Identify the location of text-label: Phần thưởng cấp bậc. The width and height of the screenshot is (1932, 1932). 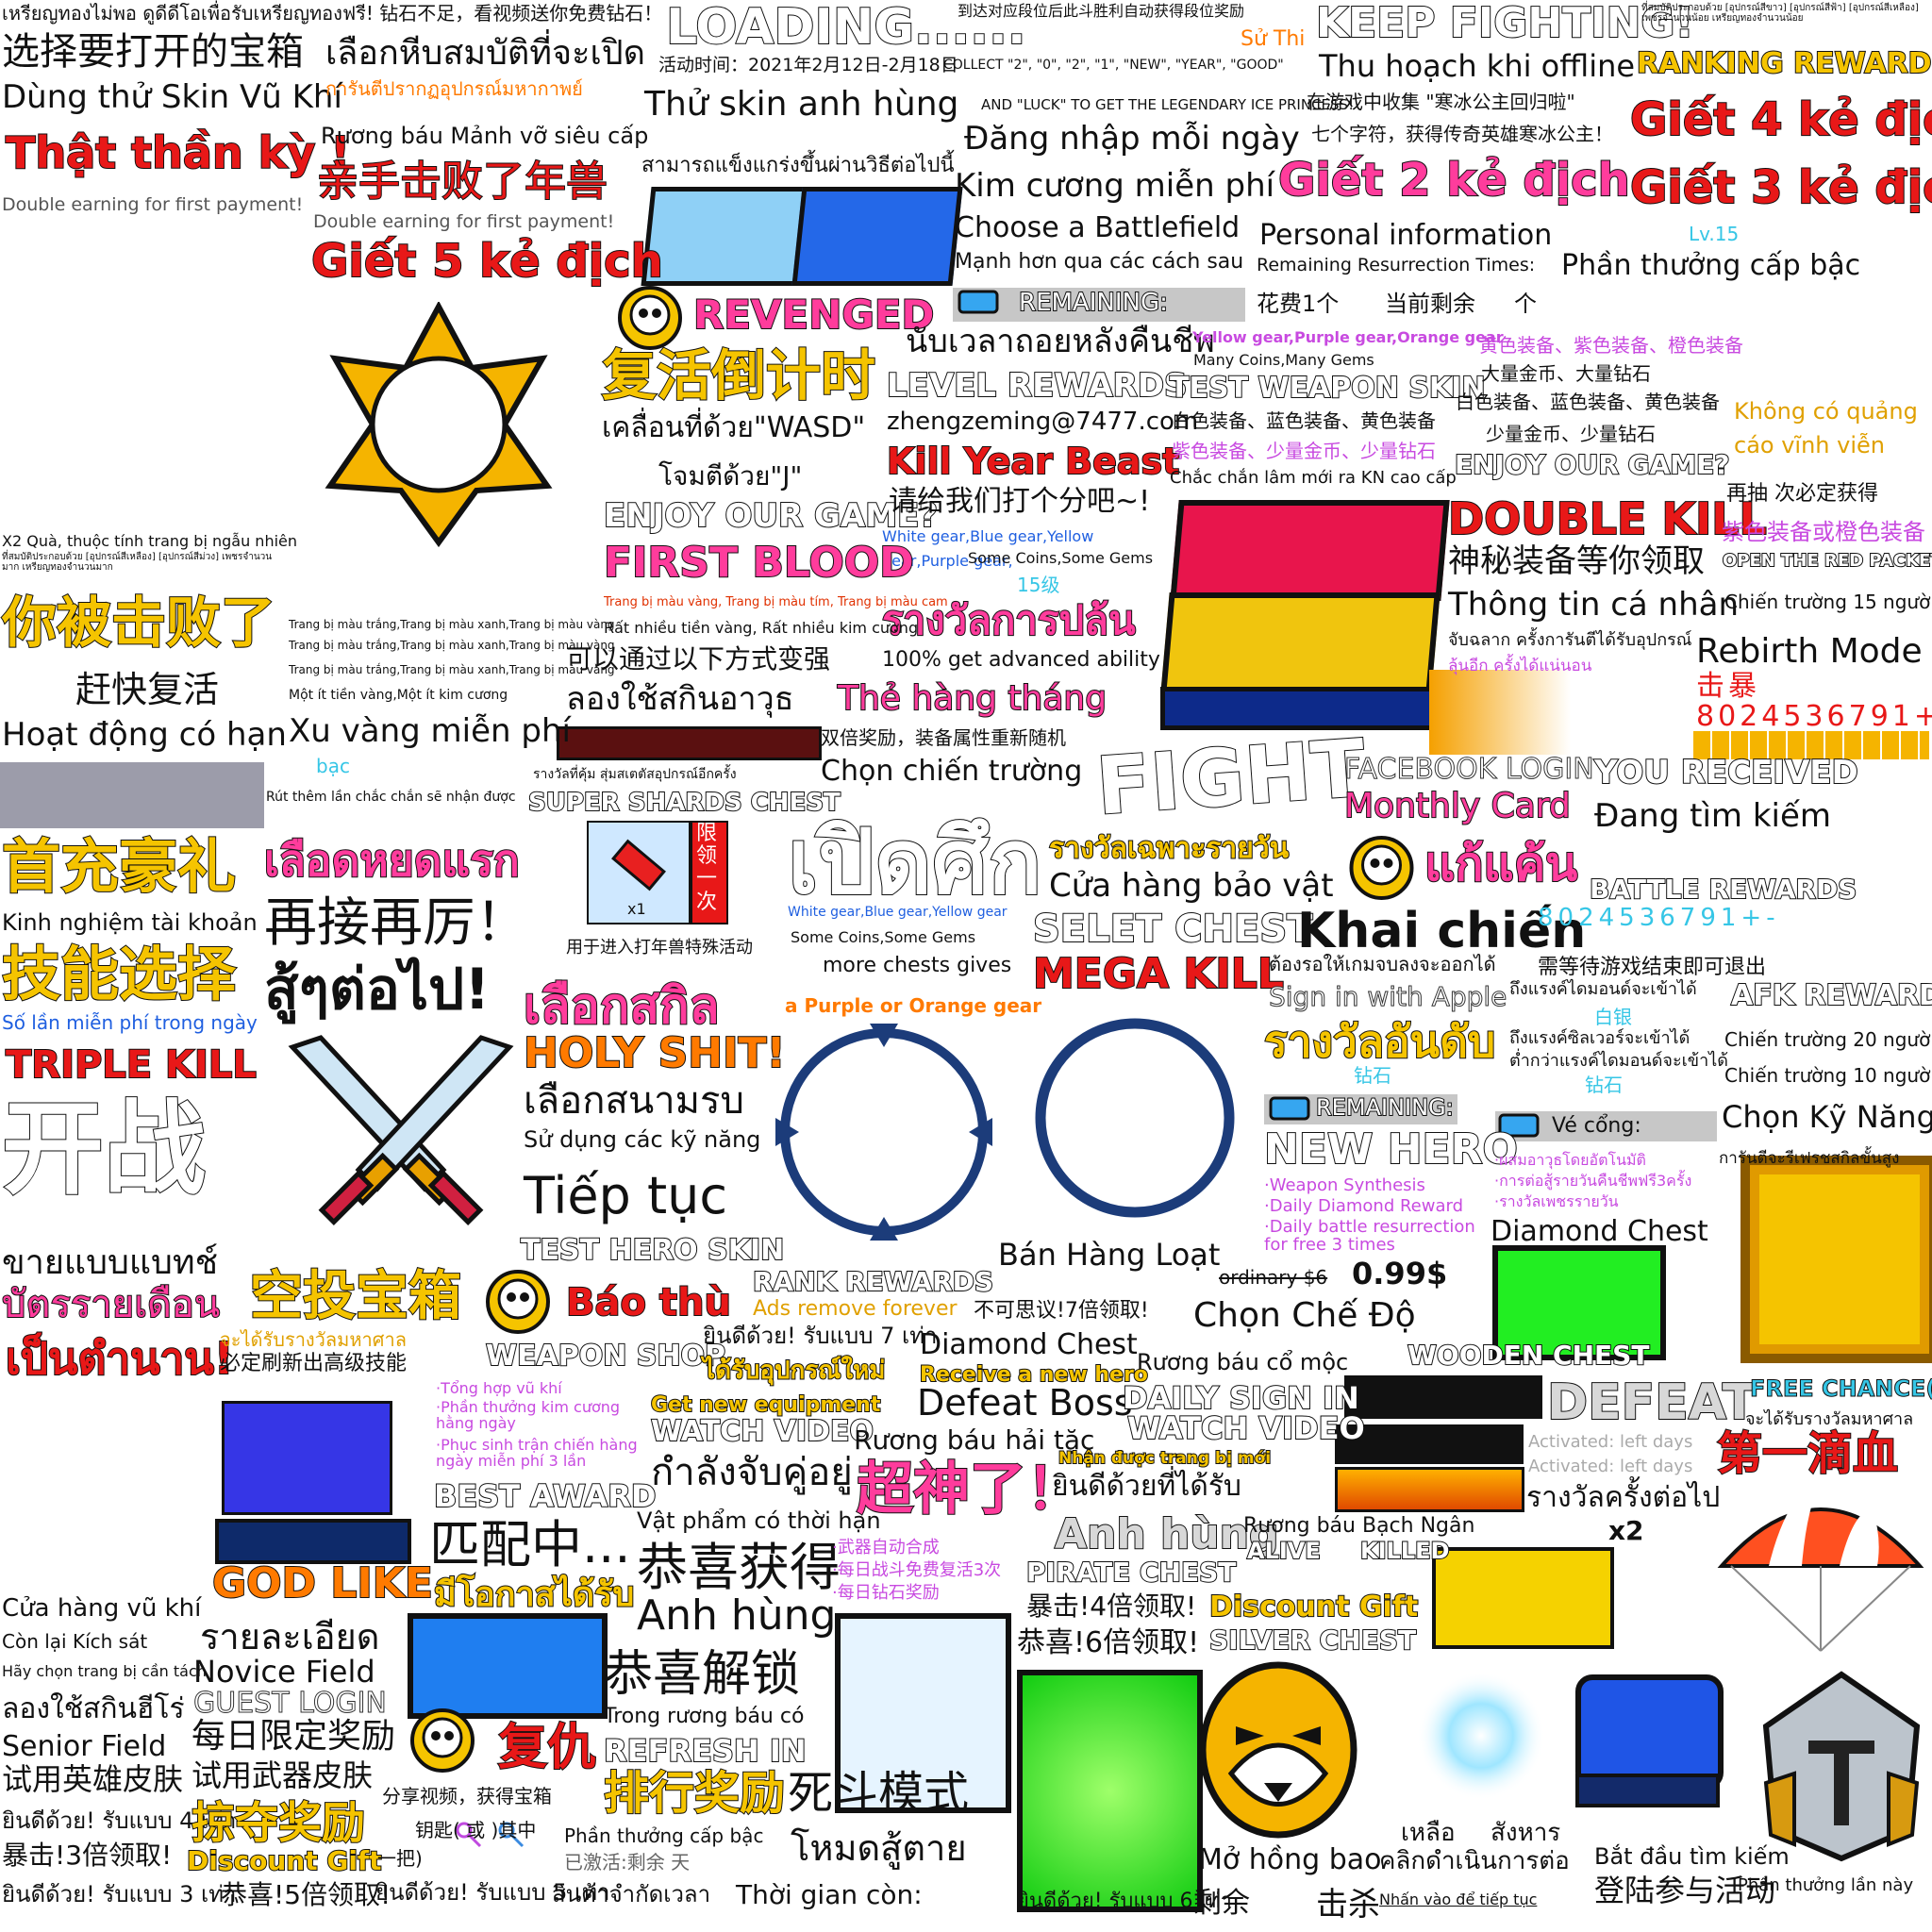
(664, 1836).